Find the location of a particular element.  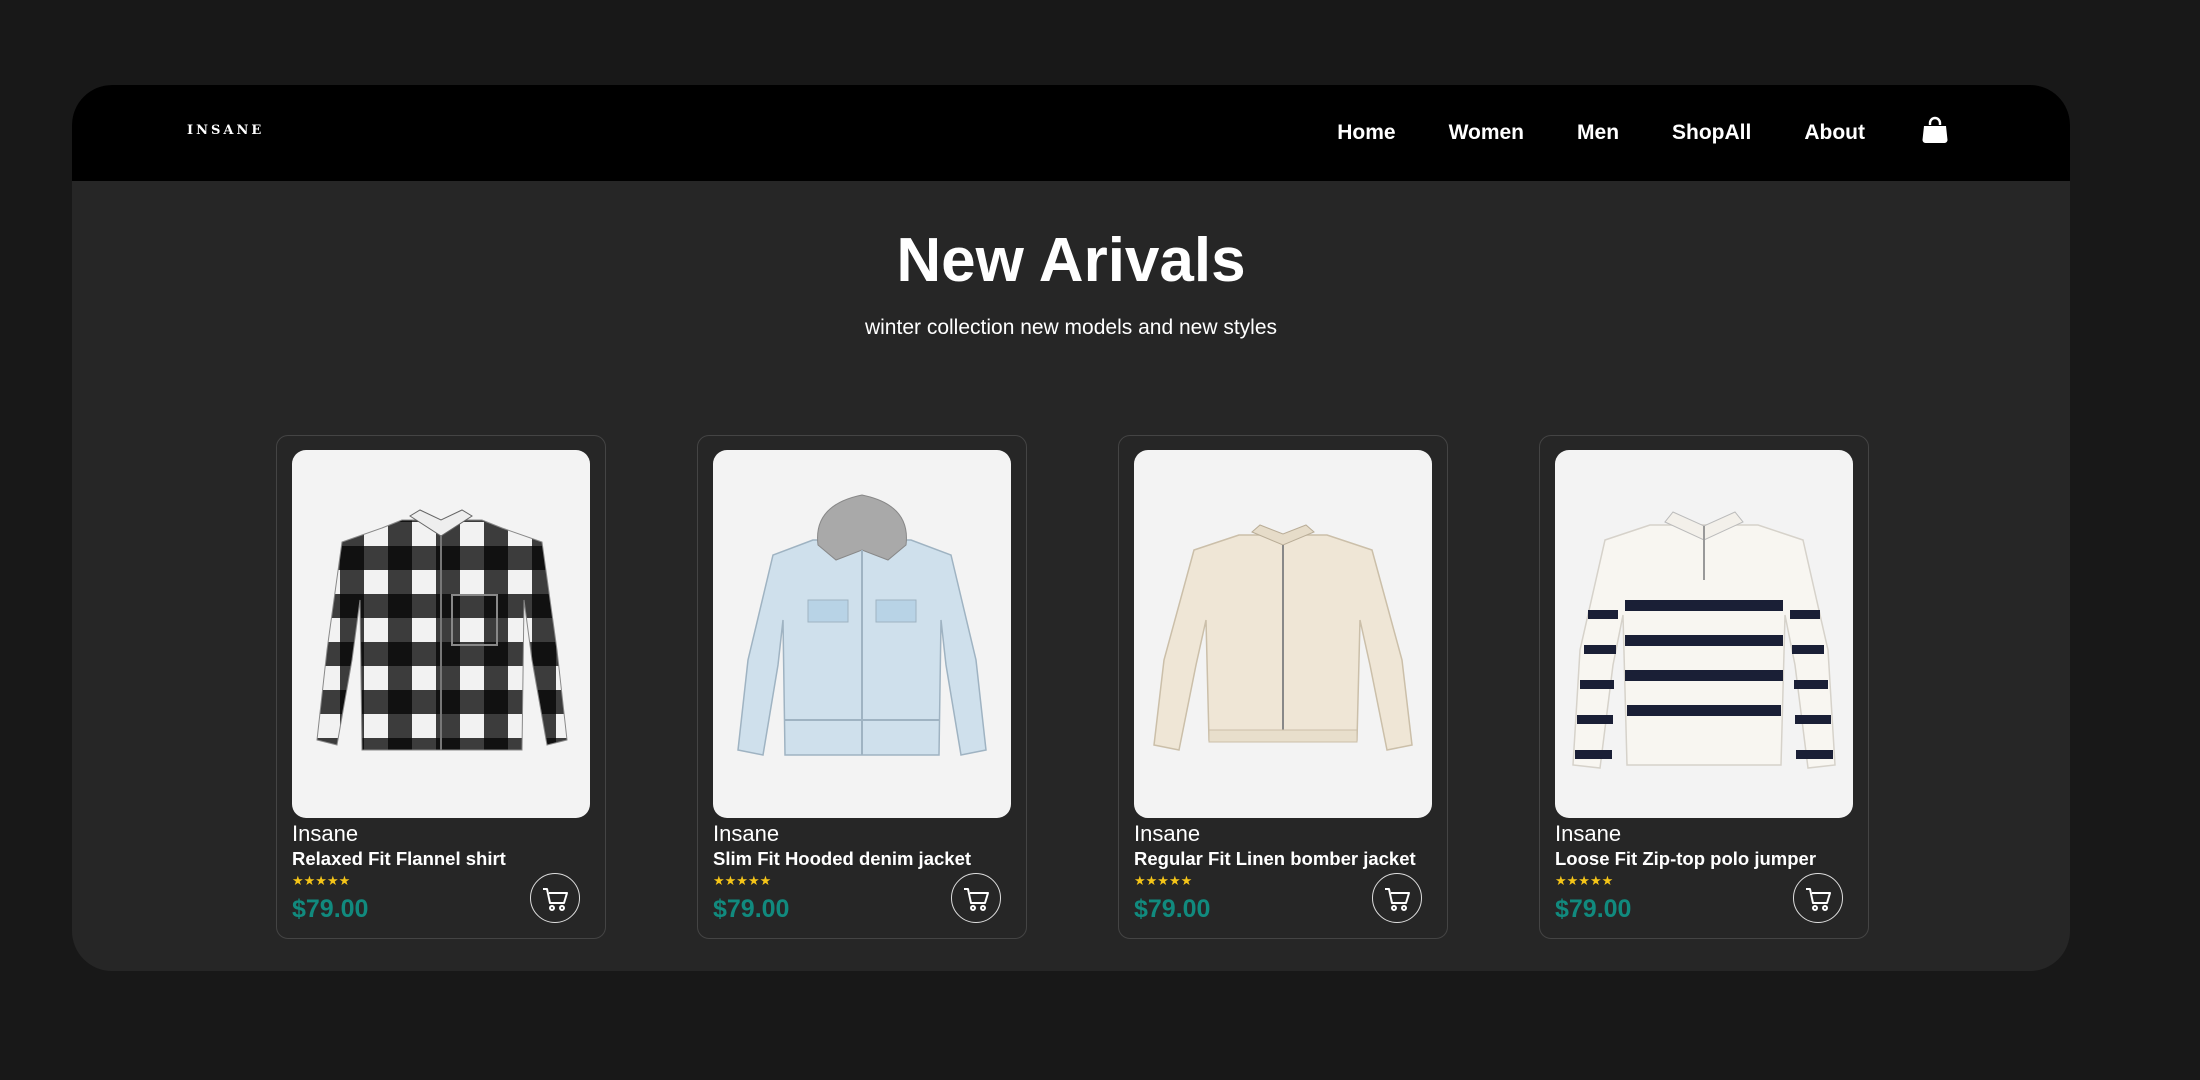

product-name: Relaxed Fit Flannel shirt is located at coordinates (399, 859).